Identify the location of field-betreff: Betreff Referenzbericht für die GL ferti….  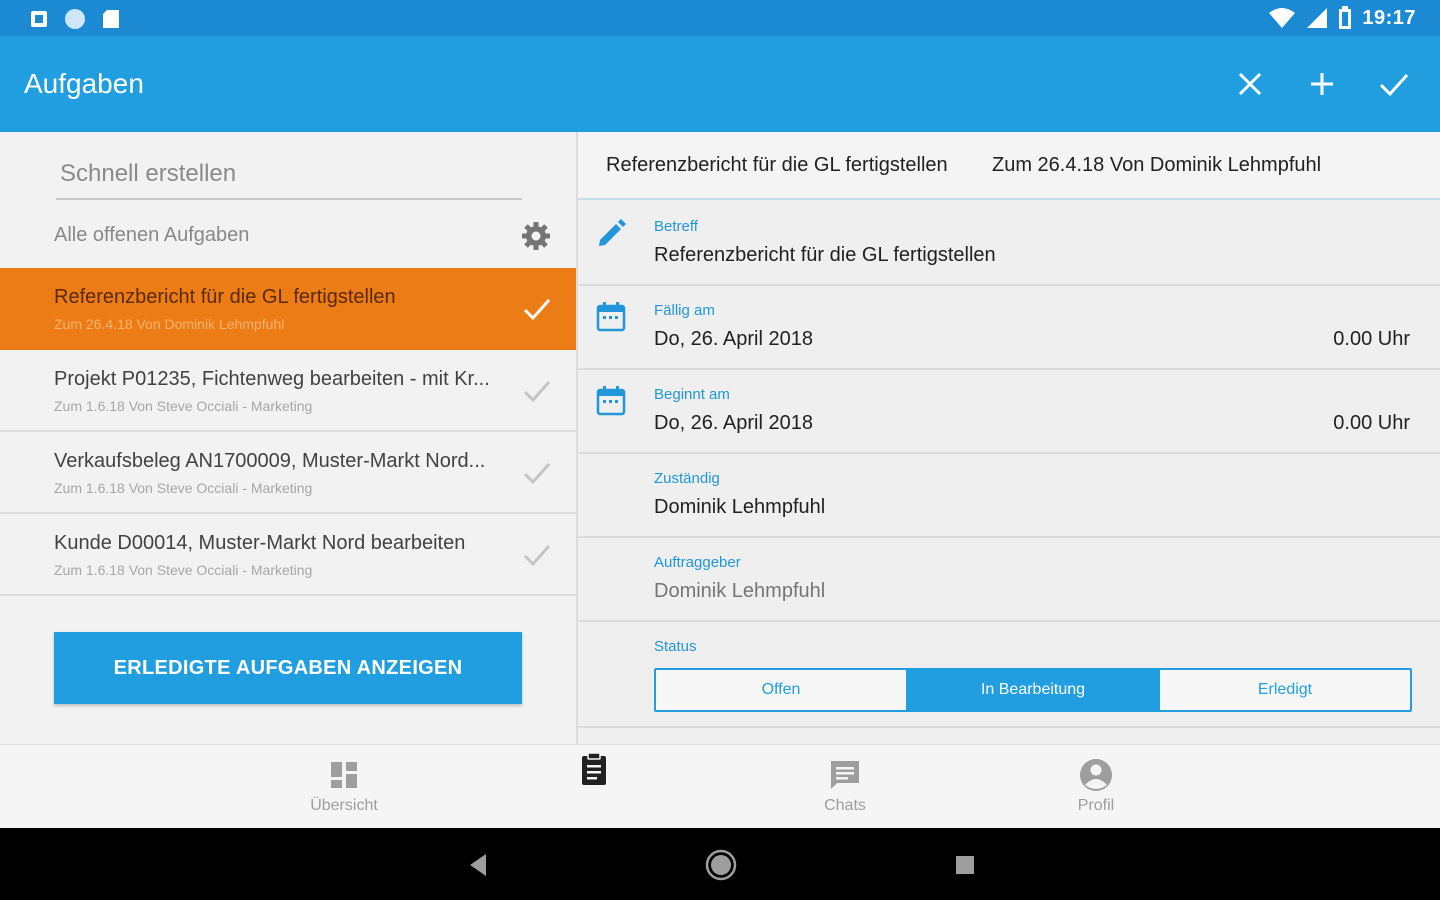
(1009, 244).